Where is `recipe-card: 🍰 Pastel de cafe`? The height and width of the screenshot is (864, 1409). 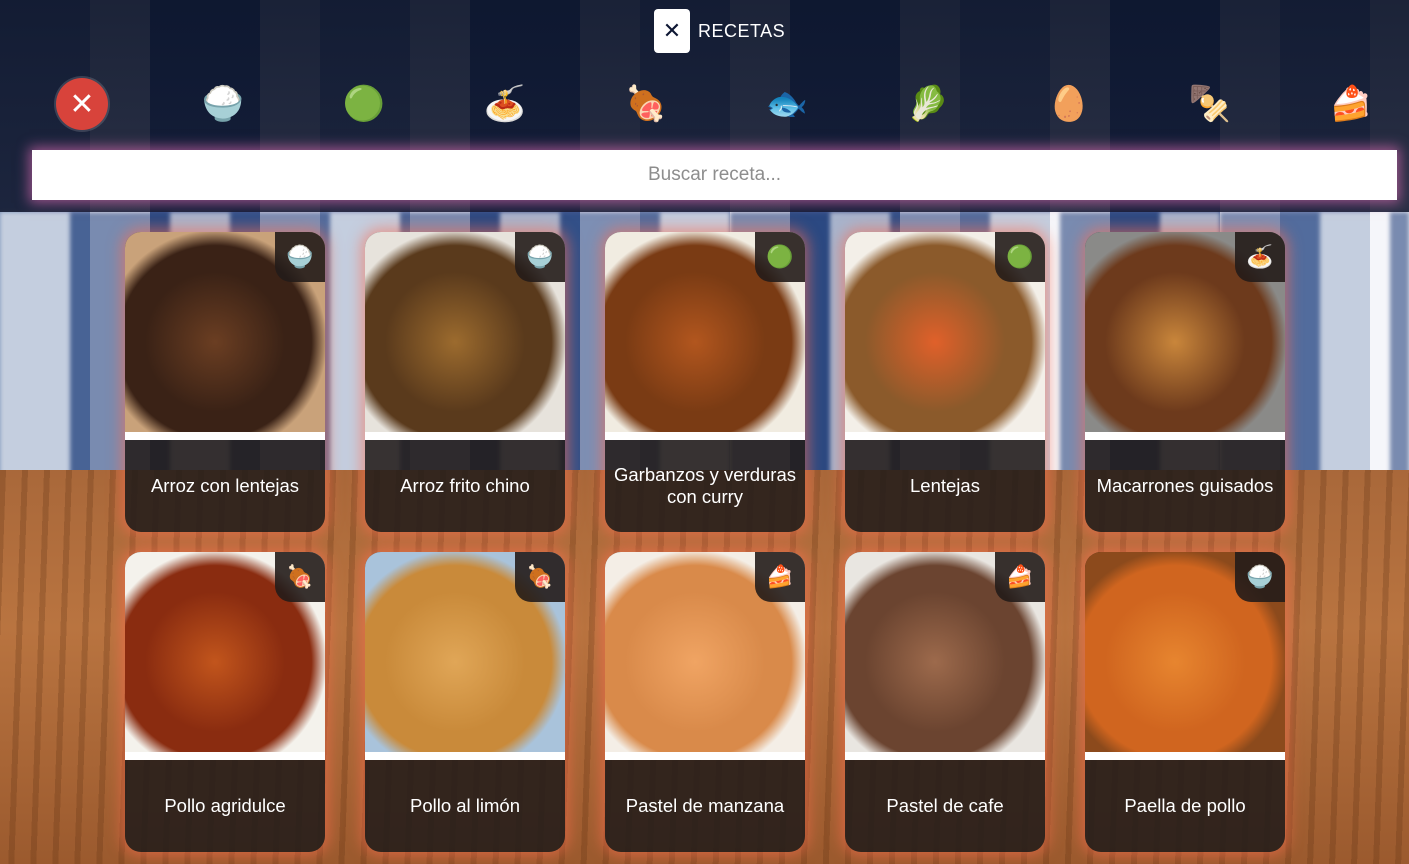 recipe-card: 🍰 Pastel de cafe is located at coordinates (945, 702).